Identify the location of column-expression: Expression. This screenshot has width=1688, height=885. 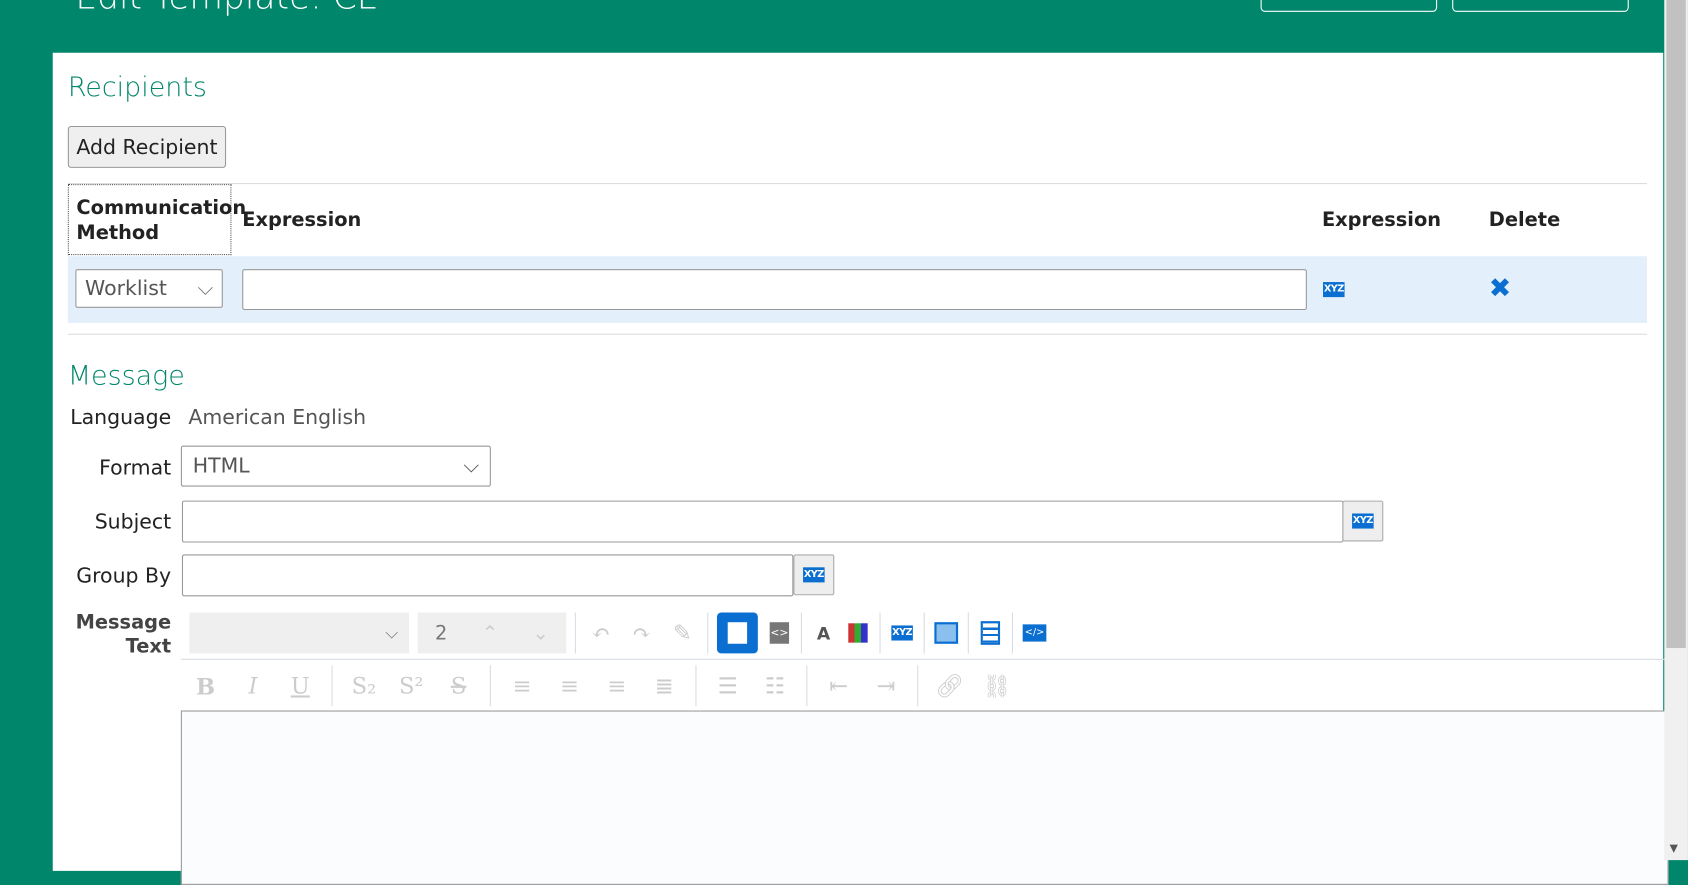
(301, 220).